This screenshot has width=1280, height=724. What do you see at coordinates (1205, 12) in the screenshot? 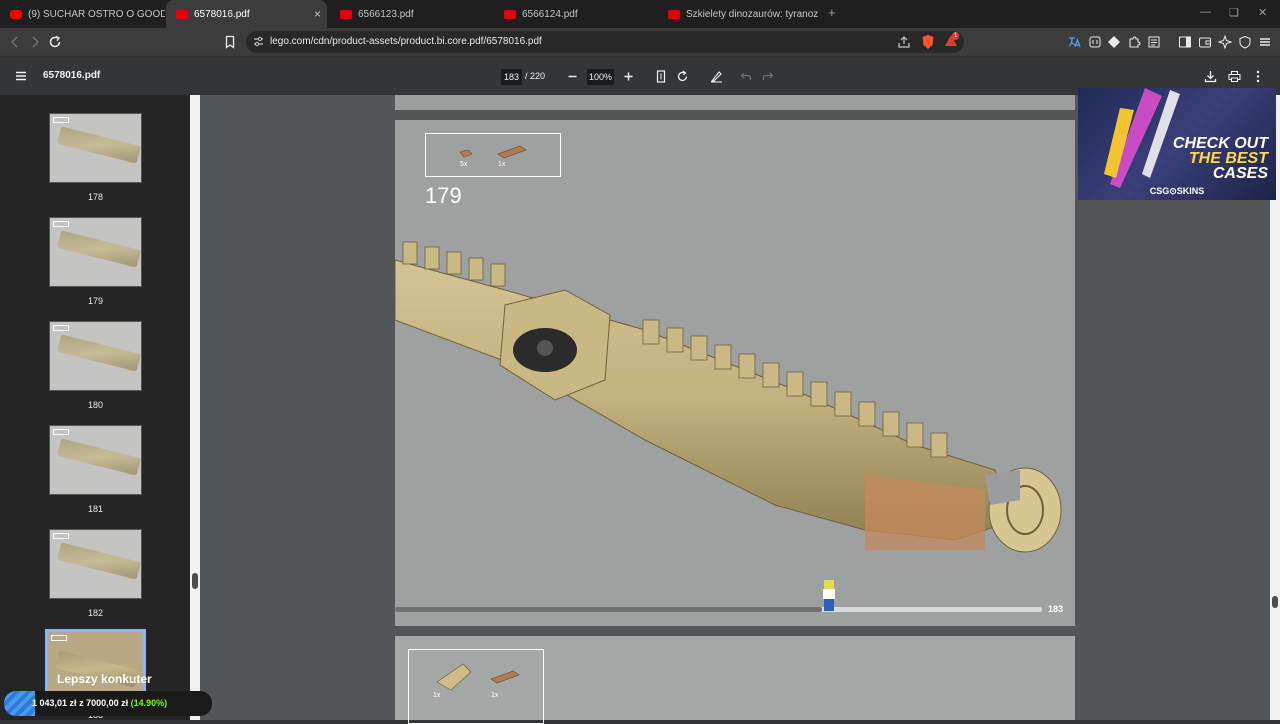
I see `minimize-icon: —` at bounding box center [1205, 12].